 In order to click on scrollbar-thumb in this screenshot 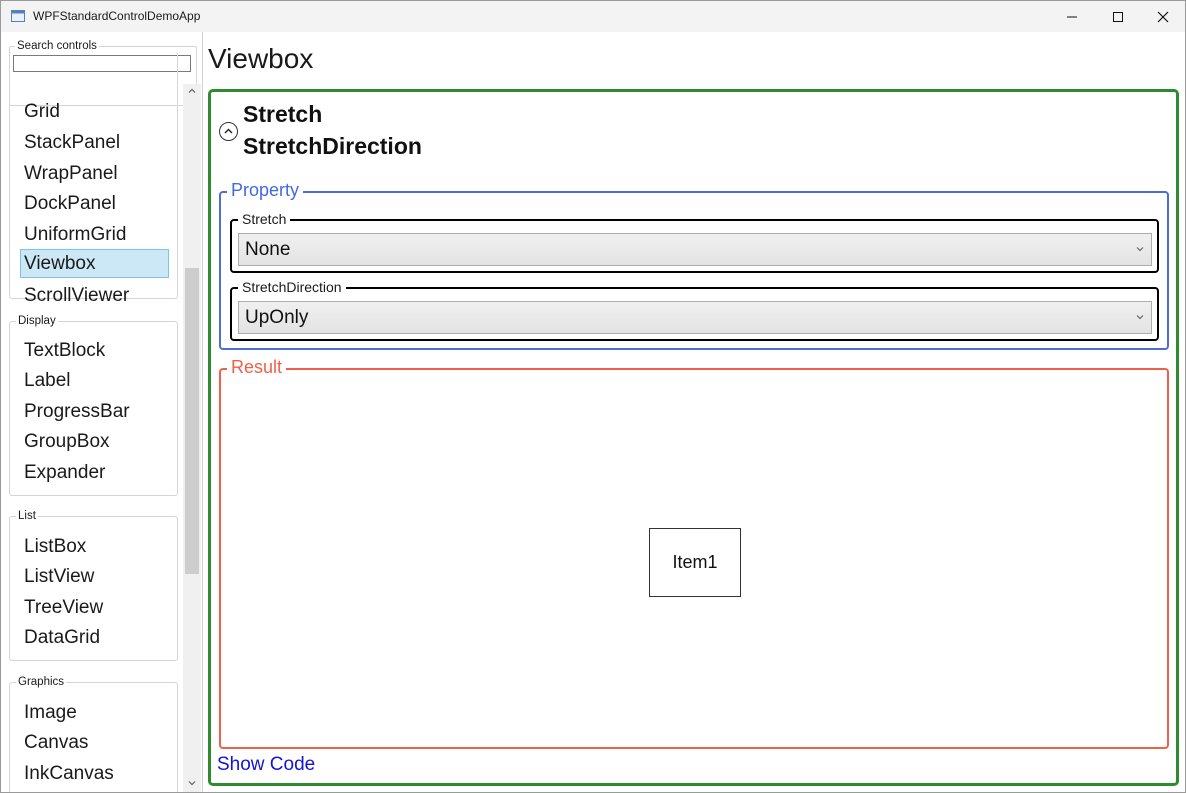, I will do `click(192, 421)`.